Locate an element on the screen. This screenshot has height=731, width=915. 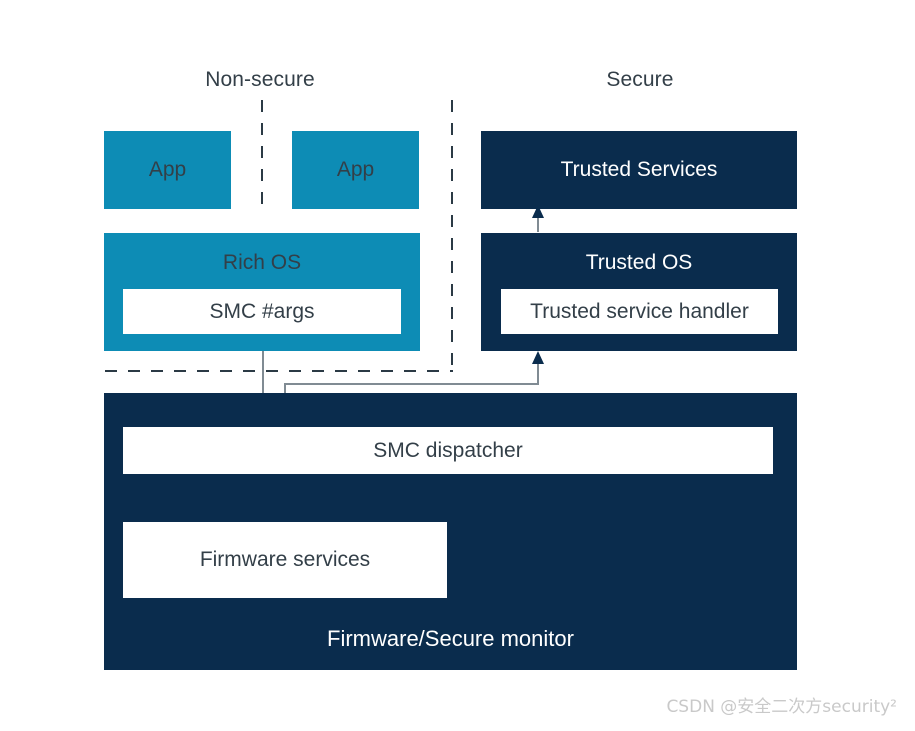
watermark: CSDN @安全二次方security² is located at coordinates (781, 707).